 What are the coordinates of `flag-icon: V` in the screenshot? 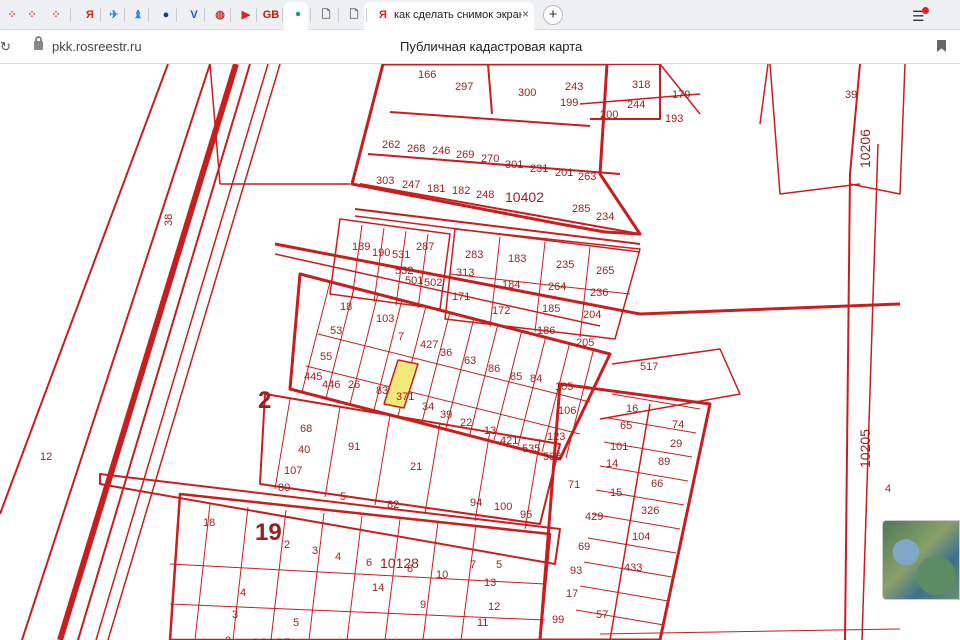 It's located at (194, 15).